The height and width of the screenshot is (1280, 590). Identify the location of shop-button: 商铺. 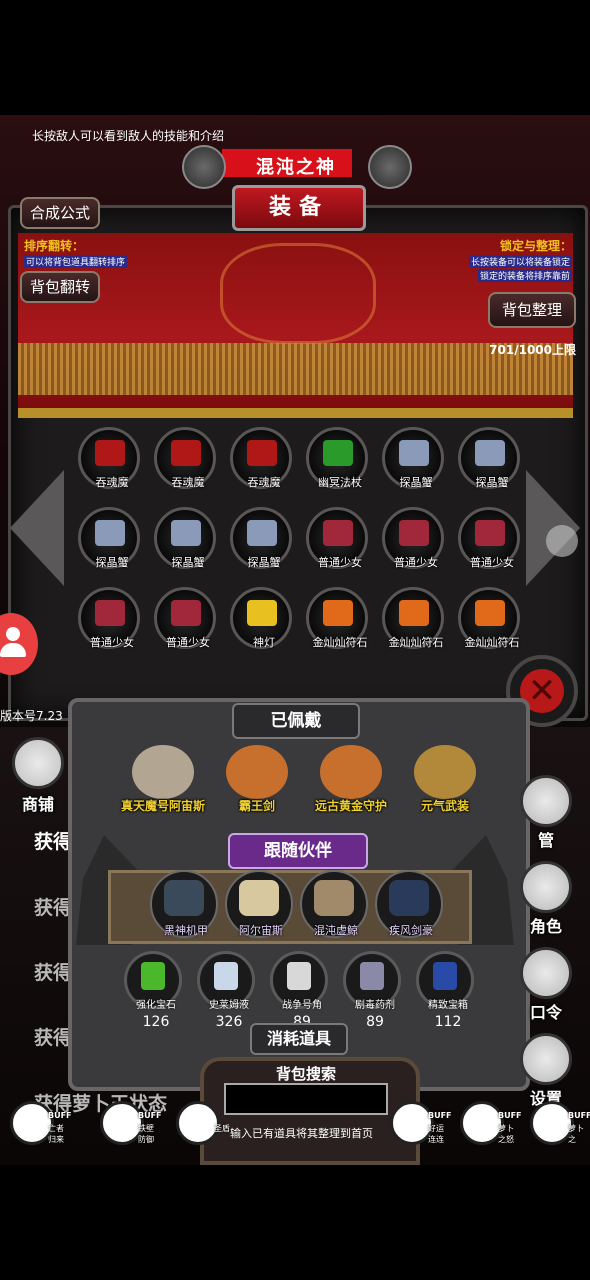
(38, 776).